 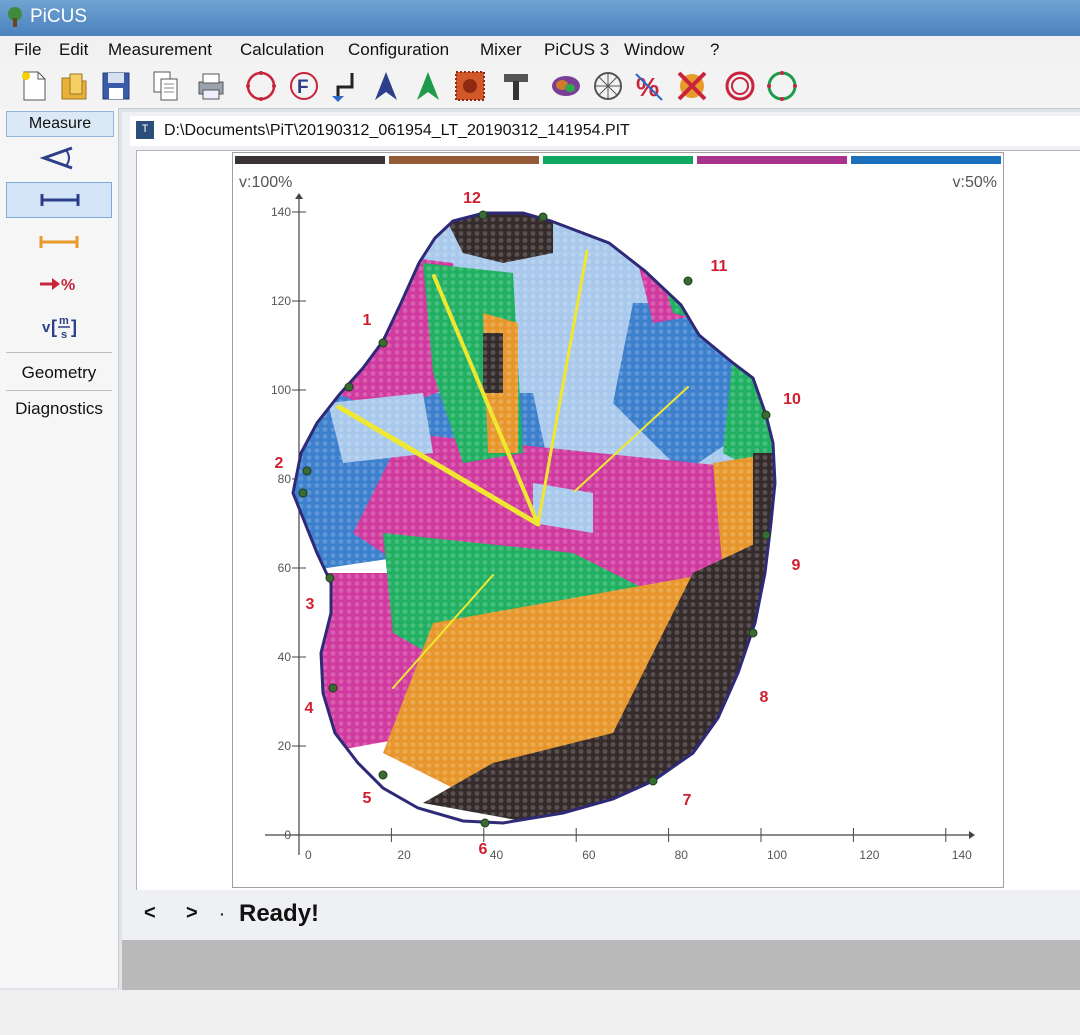 I want to click on distance-tool-orange, so click(x=59, y=242).